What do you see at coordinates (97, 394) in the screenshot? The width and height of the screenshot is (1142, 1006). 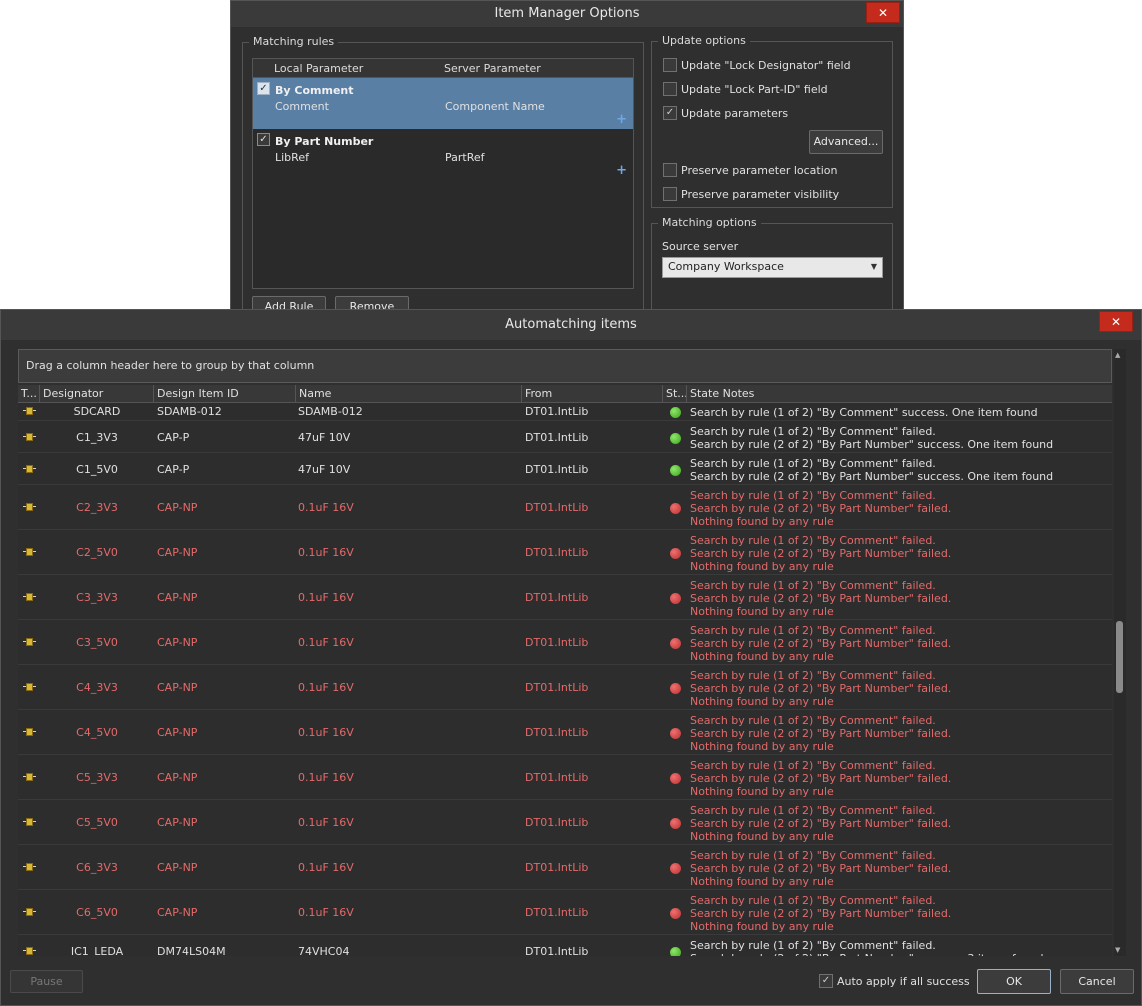 I see `column-designator: Designator` at bounding box center [97, 394].